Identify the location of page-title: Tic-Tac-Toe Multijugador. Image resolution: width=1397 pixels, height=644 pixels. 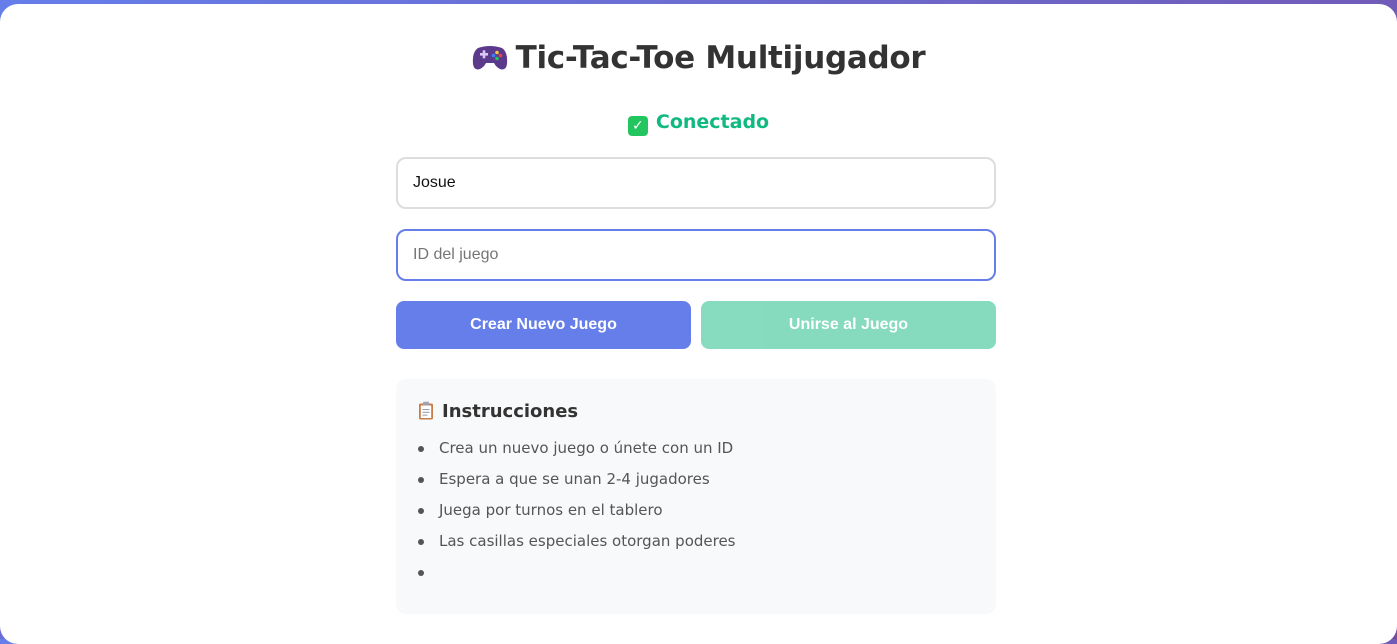
(698, 58).